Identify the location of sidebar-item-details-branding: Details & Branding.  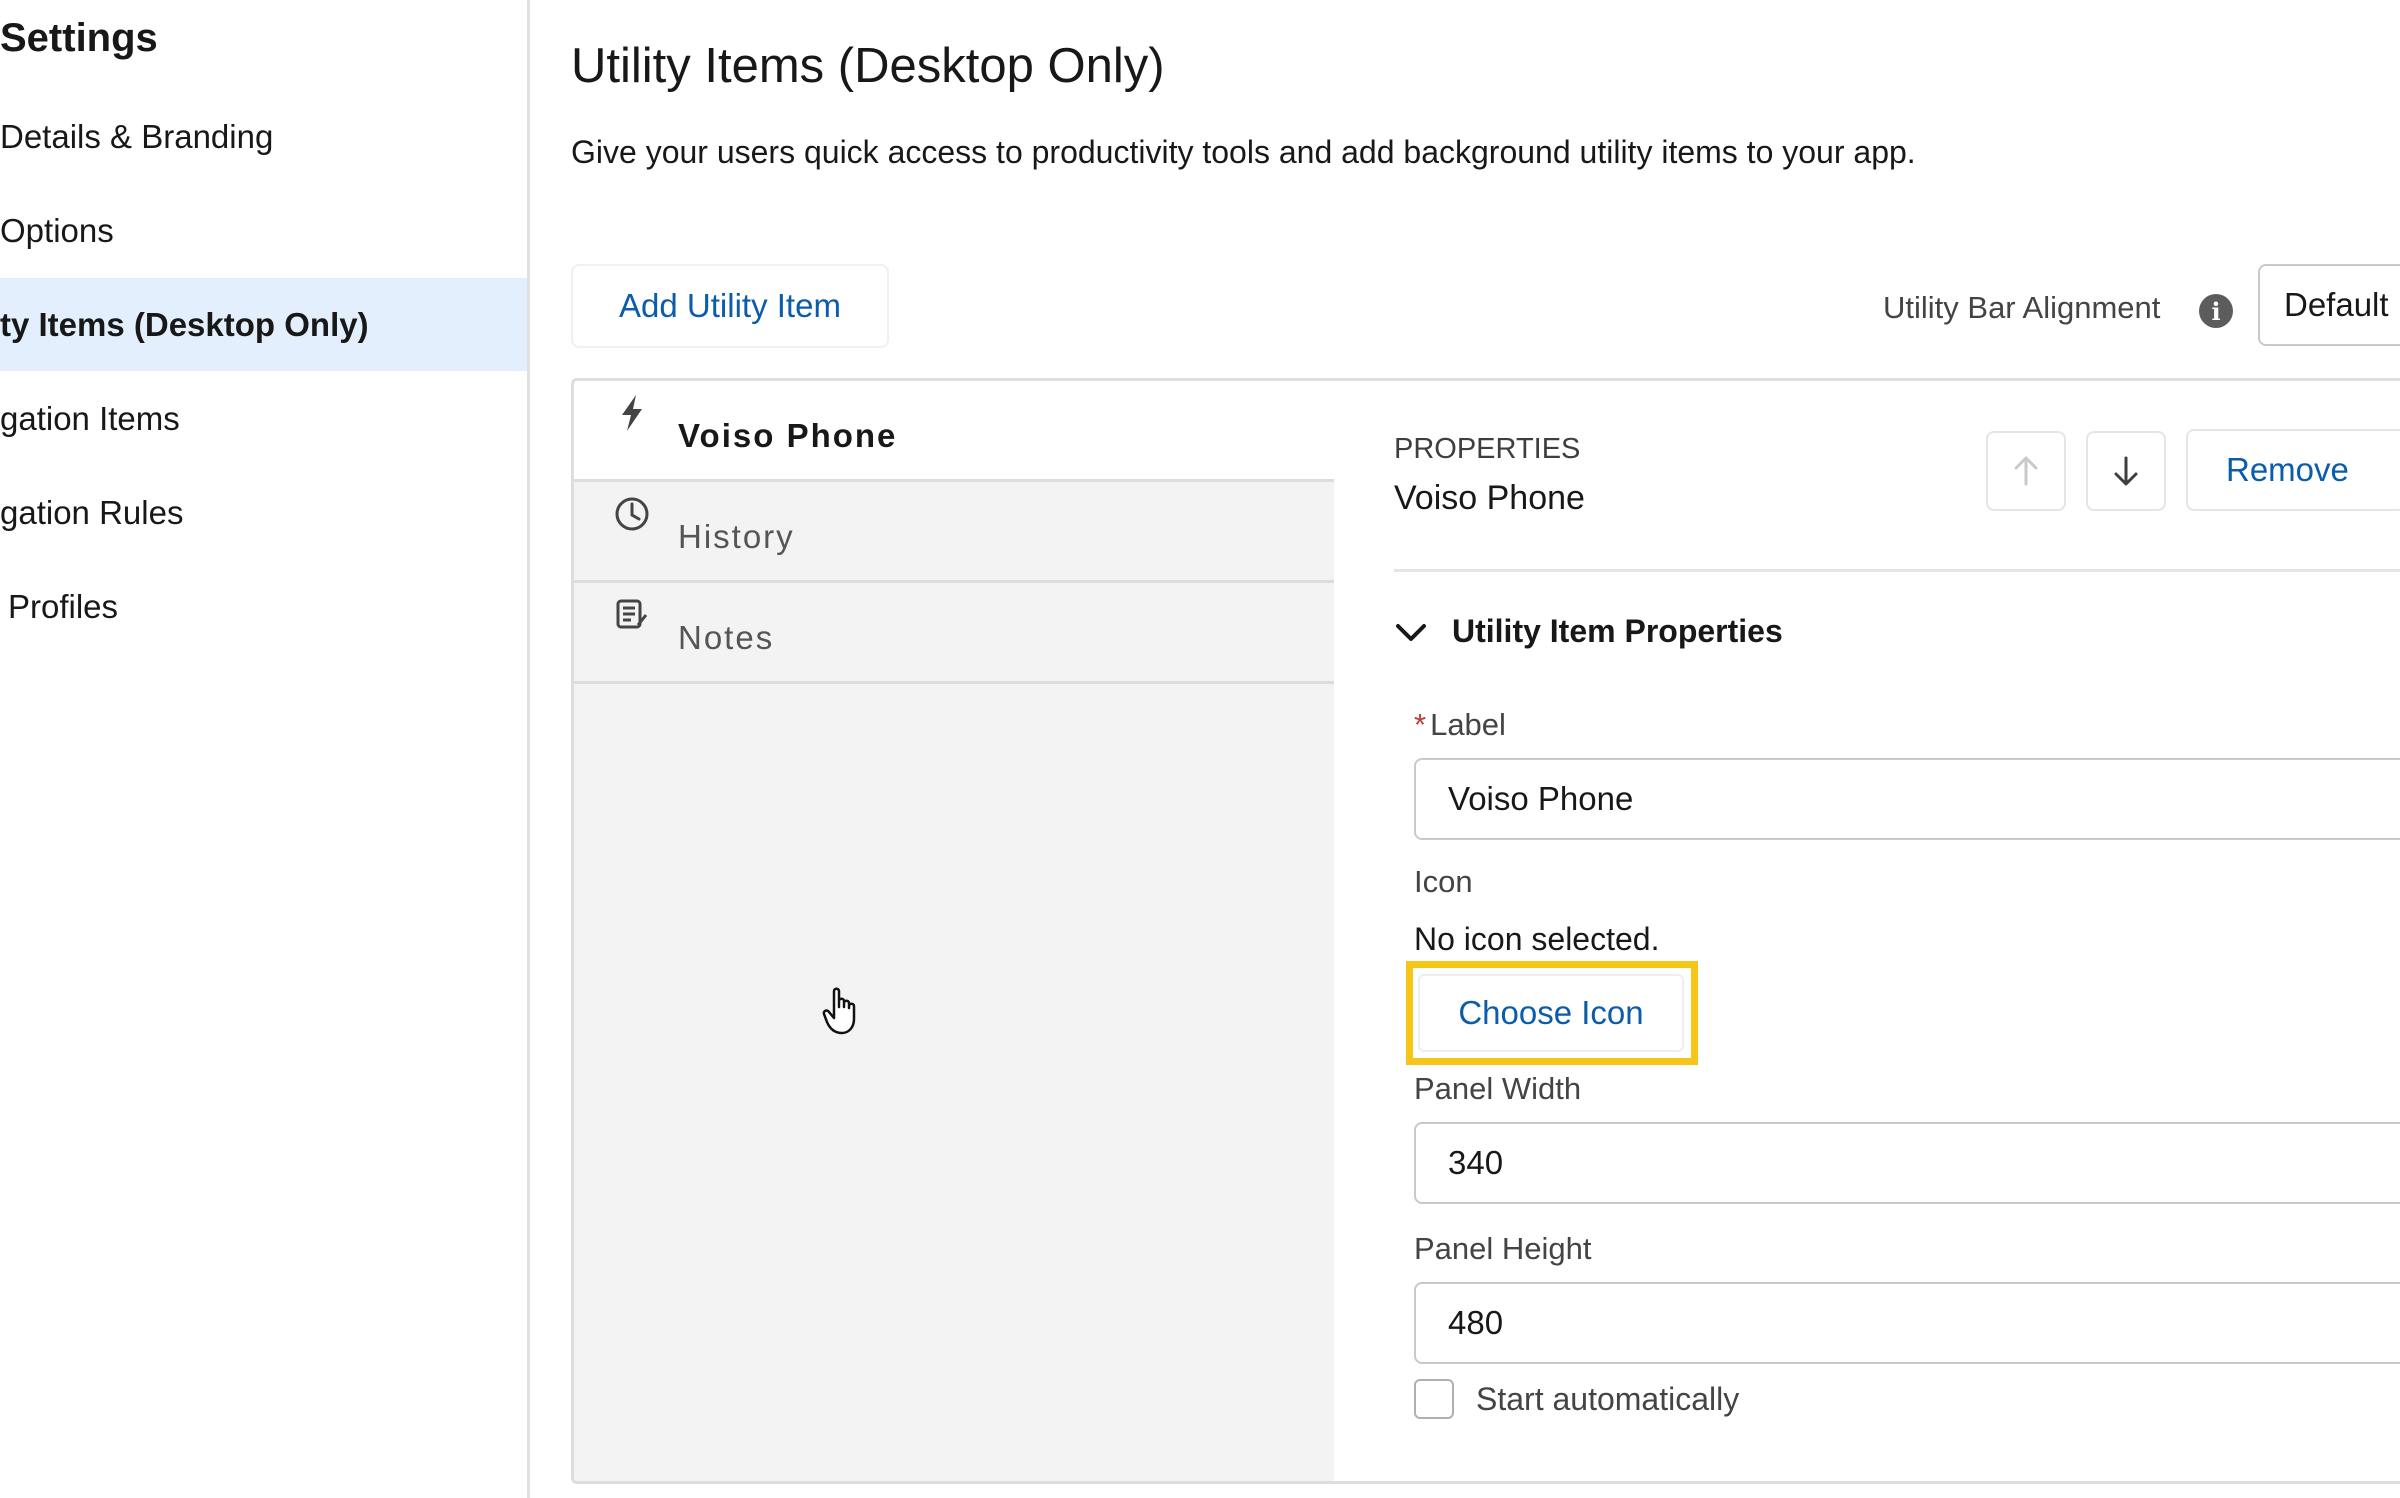
(263, 136).